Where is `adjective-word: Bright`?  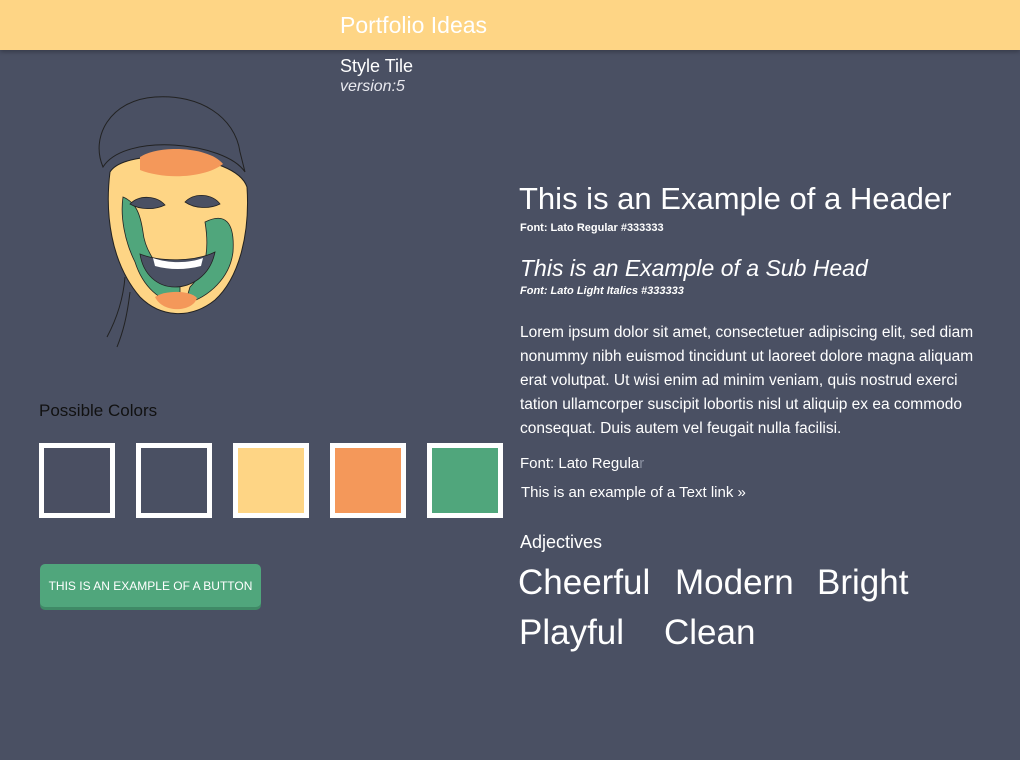 adjective-word: Bright is located at coordinates (863, 582).